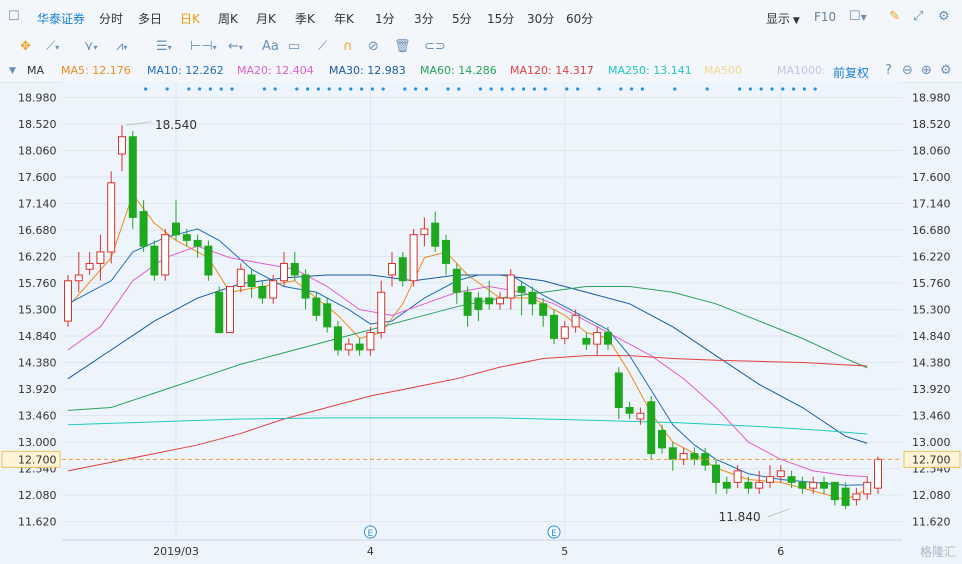 The image size is (962, 564). What do you see at coordinates (931, 416) in the screenshot?
I see `y-tick-label-right: 13.460` at bounding box center [931, 416].